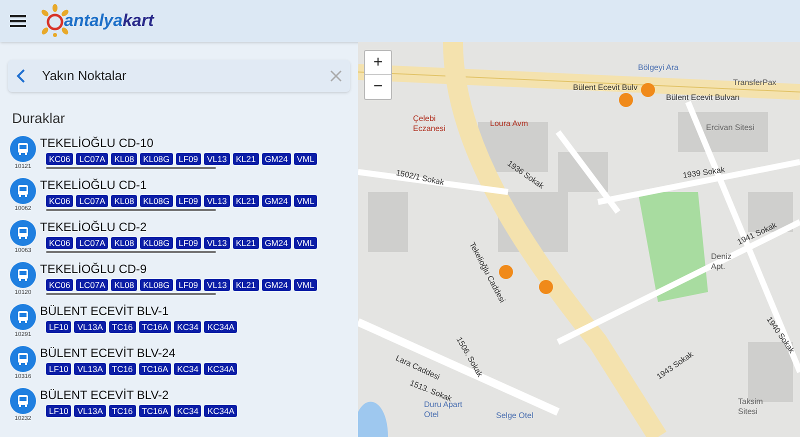  What do you see at coordinates (751, 407) in the screenshot?
I see `map-label: Taksim Sitesi` at bounding box center [751, 407].